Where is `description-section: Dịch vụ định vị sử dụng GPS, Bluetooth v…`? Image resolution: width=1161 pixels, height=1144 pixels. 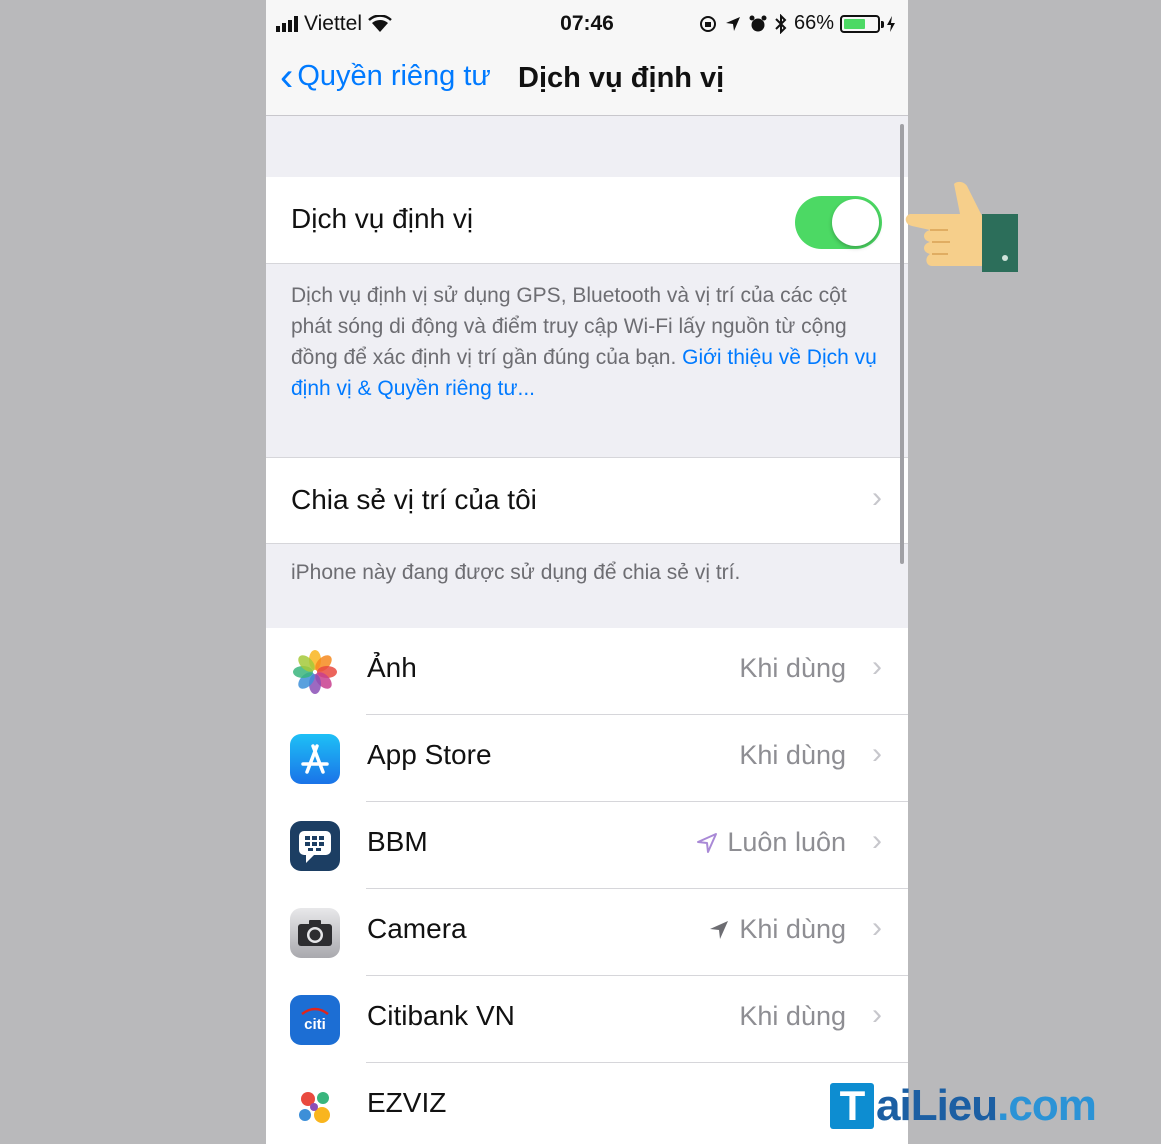
description-section: Dịch vụ định vị sử dụng GPS, Bluetooth v… is located at coordinates (587, 360).